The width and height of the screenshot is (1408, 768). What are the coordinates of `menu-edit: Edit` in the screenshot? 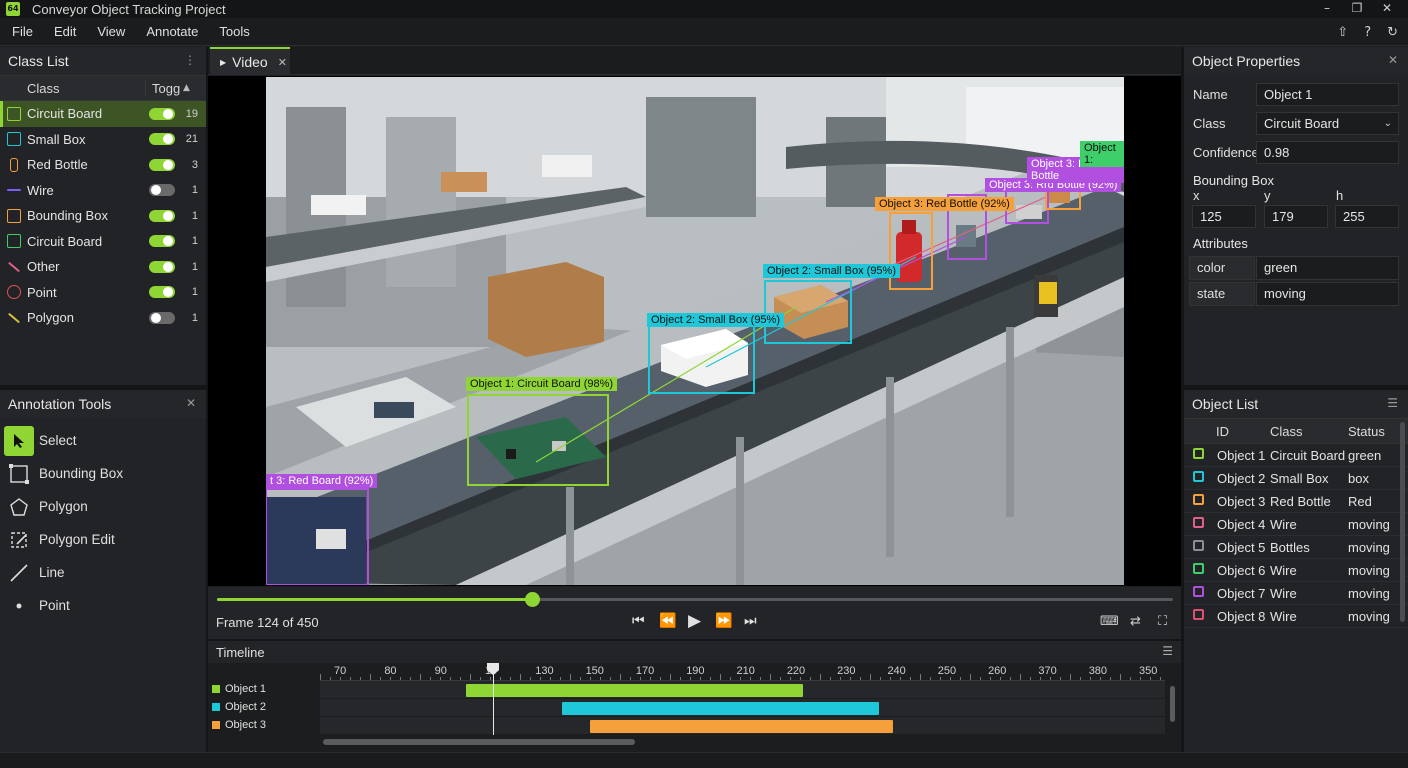 It's located at (63, 31).